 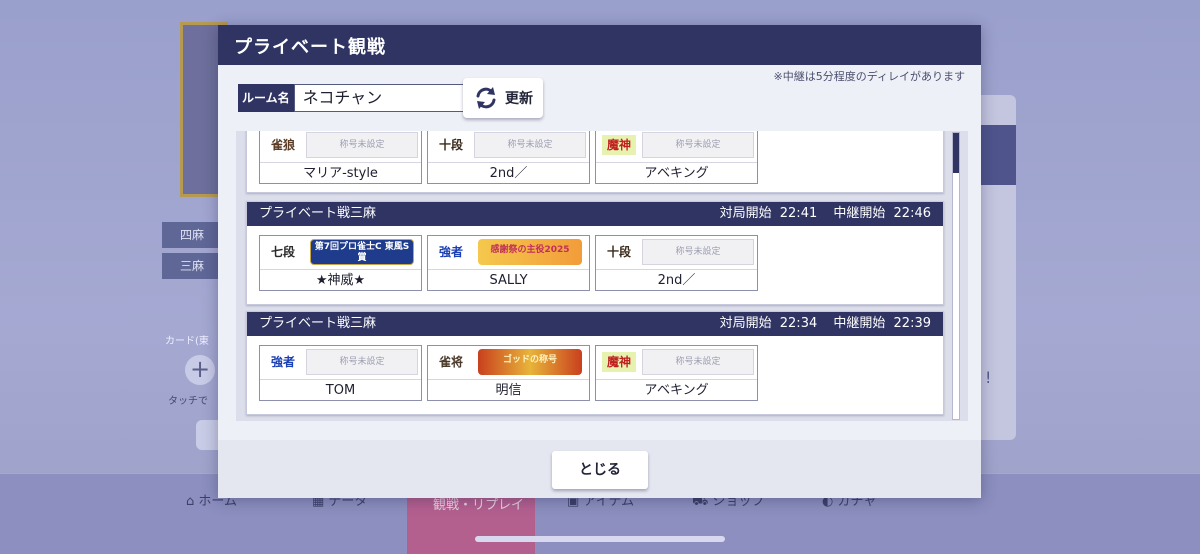 What do you see at coordinates (530, 252) in the screenshot?
I see `player-title-badge: 感謝祭の主役2025` at bounding box center [530, 252].